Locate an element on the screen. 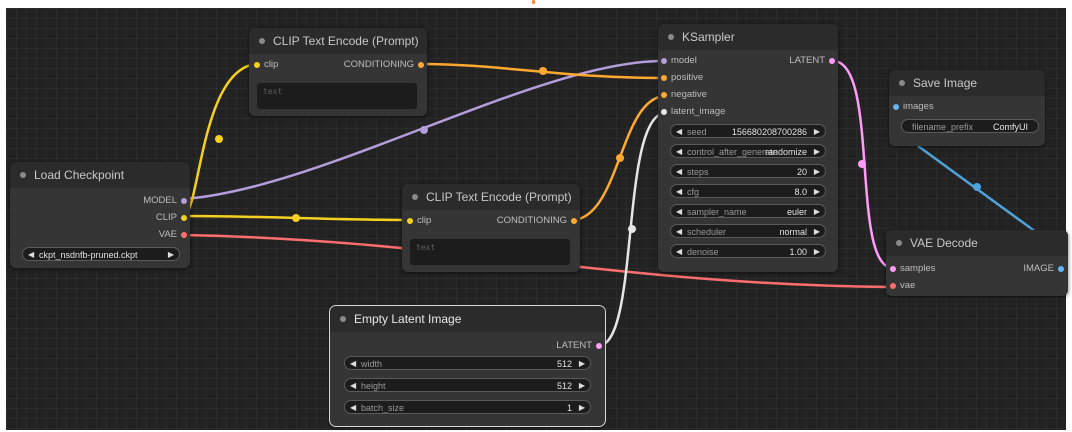 Image resolution: width=1072 pixels, height=432 pixels. seed-value: 156680208700286 is located at coordinates (769, 132).